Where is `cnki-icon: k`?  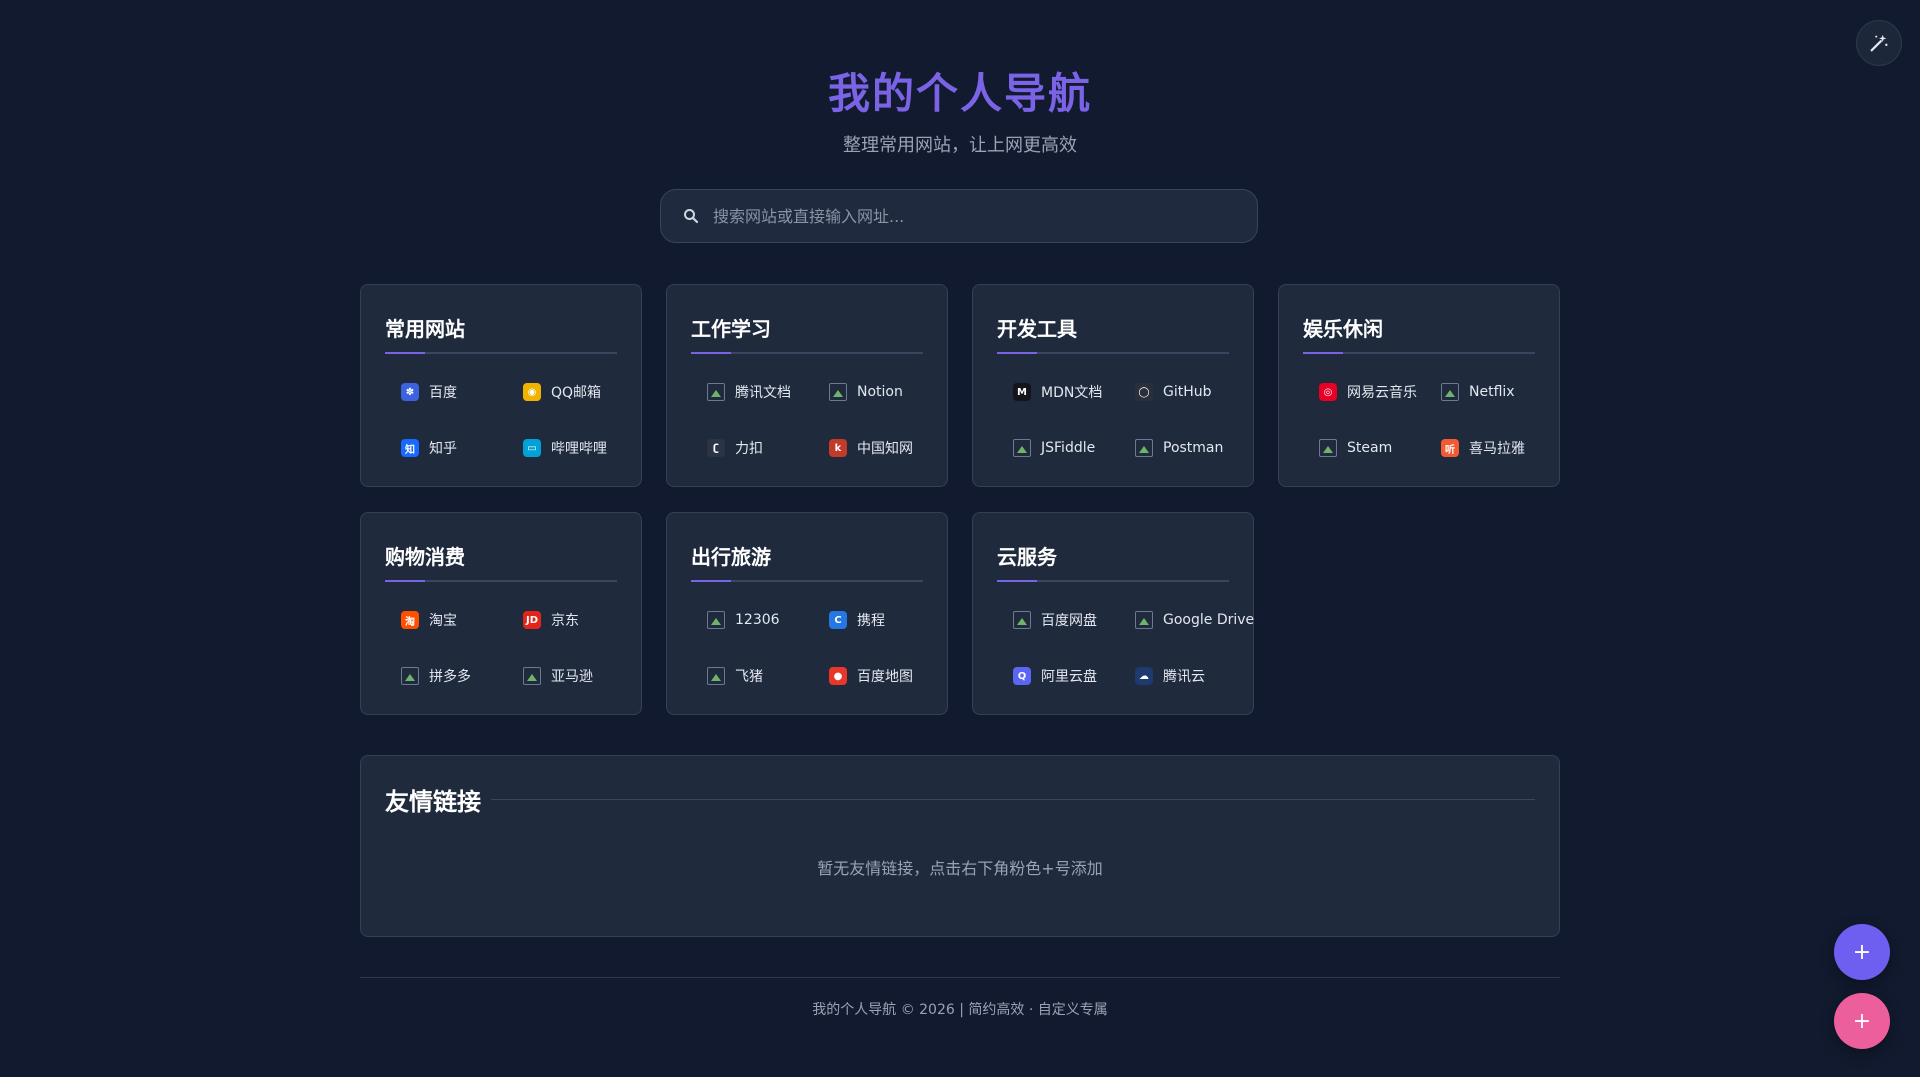 cnki-icon: k is located at coordinates (838, 448).